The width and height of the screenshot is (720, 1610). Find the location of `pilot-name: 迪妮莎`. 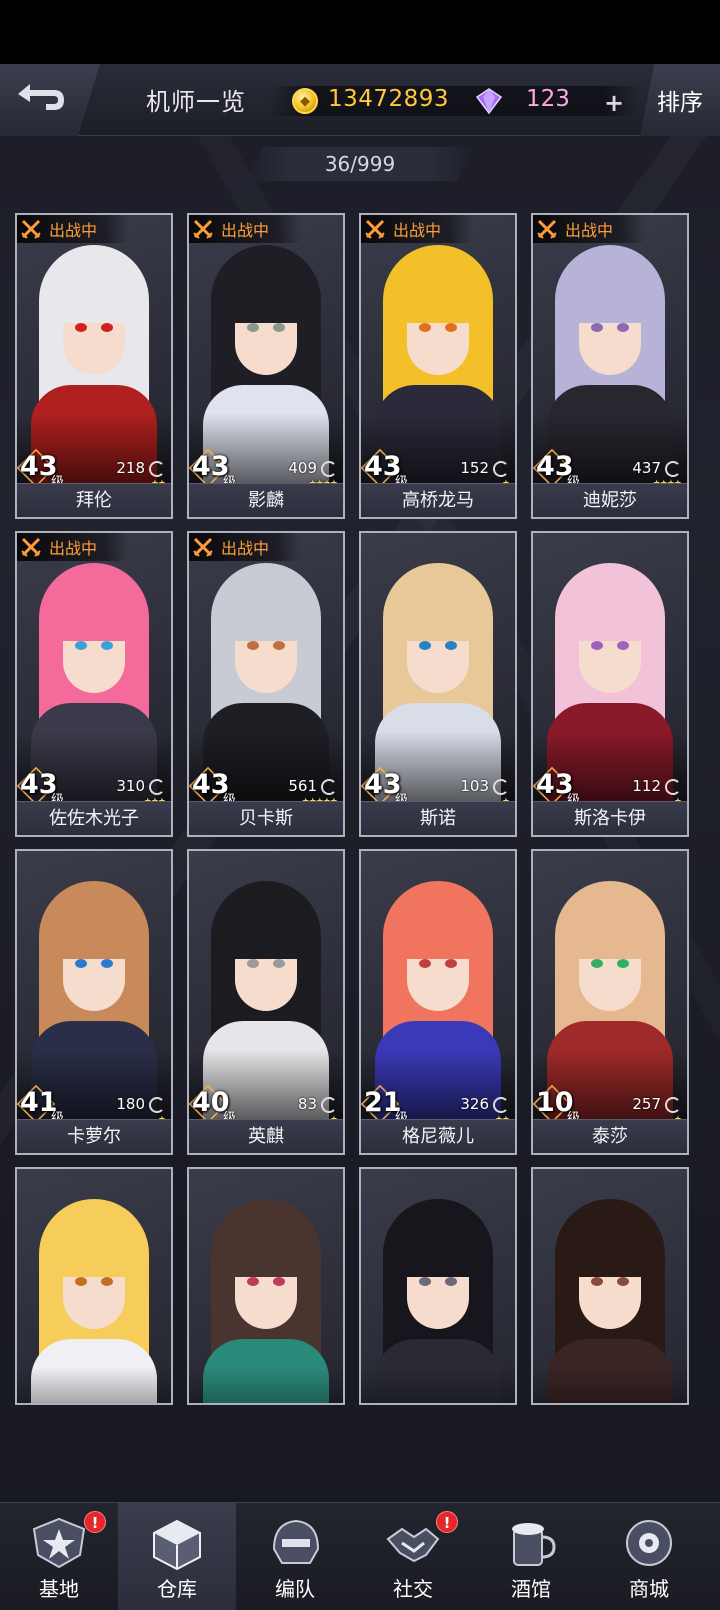

pilot-name: 迪妮莎 is located at coordinates (610, 500).